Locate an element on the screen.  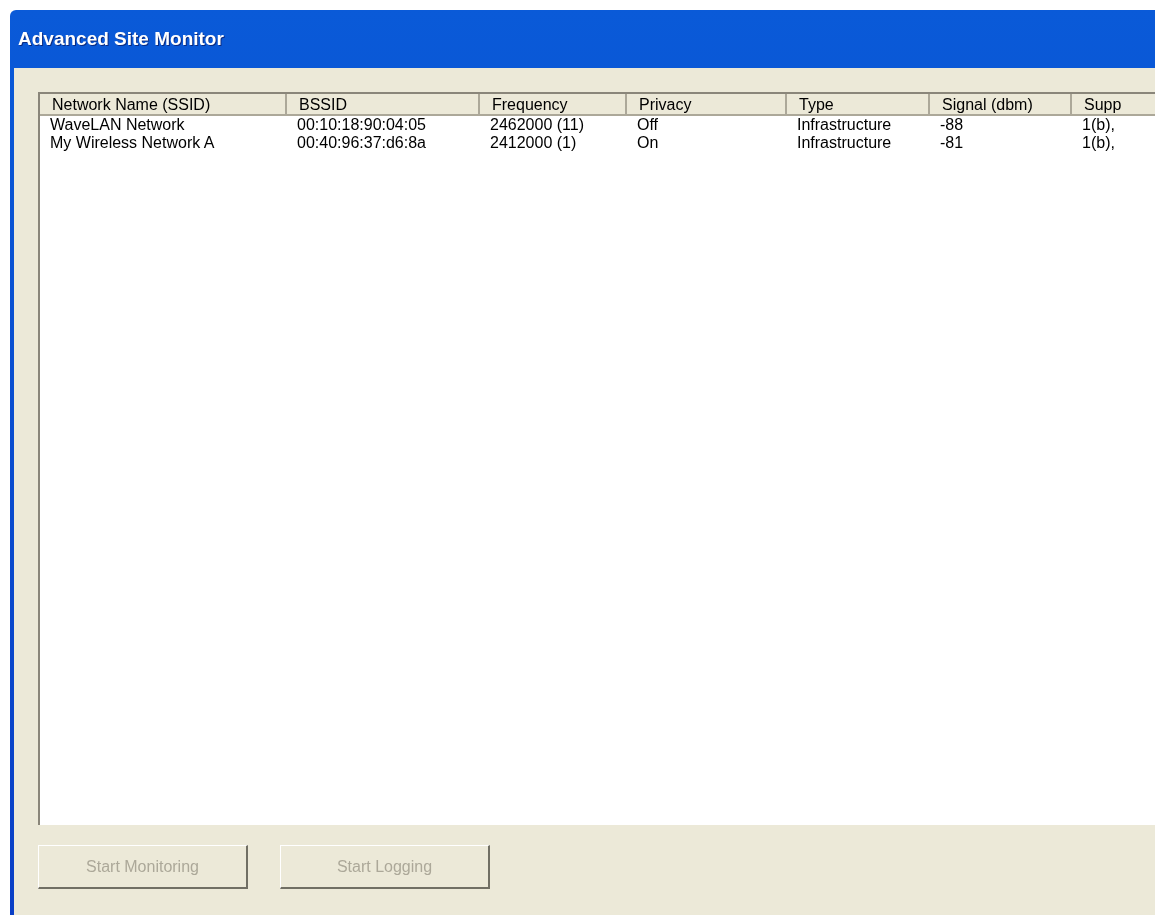
table-cell: 2462000 (11) is located at coordinates (537, 124).